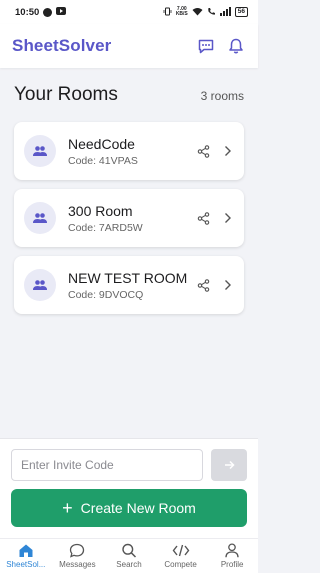 This screenshot has height=573, width=320. What do you see at coordinates (197, 12) in the screenshot?
I see `wifi-icon` at bounding box center [197, 12].